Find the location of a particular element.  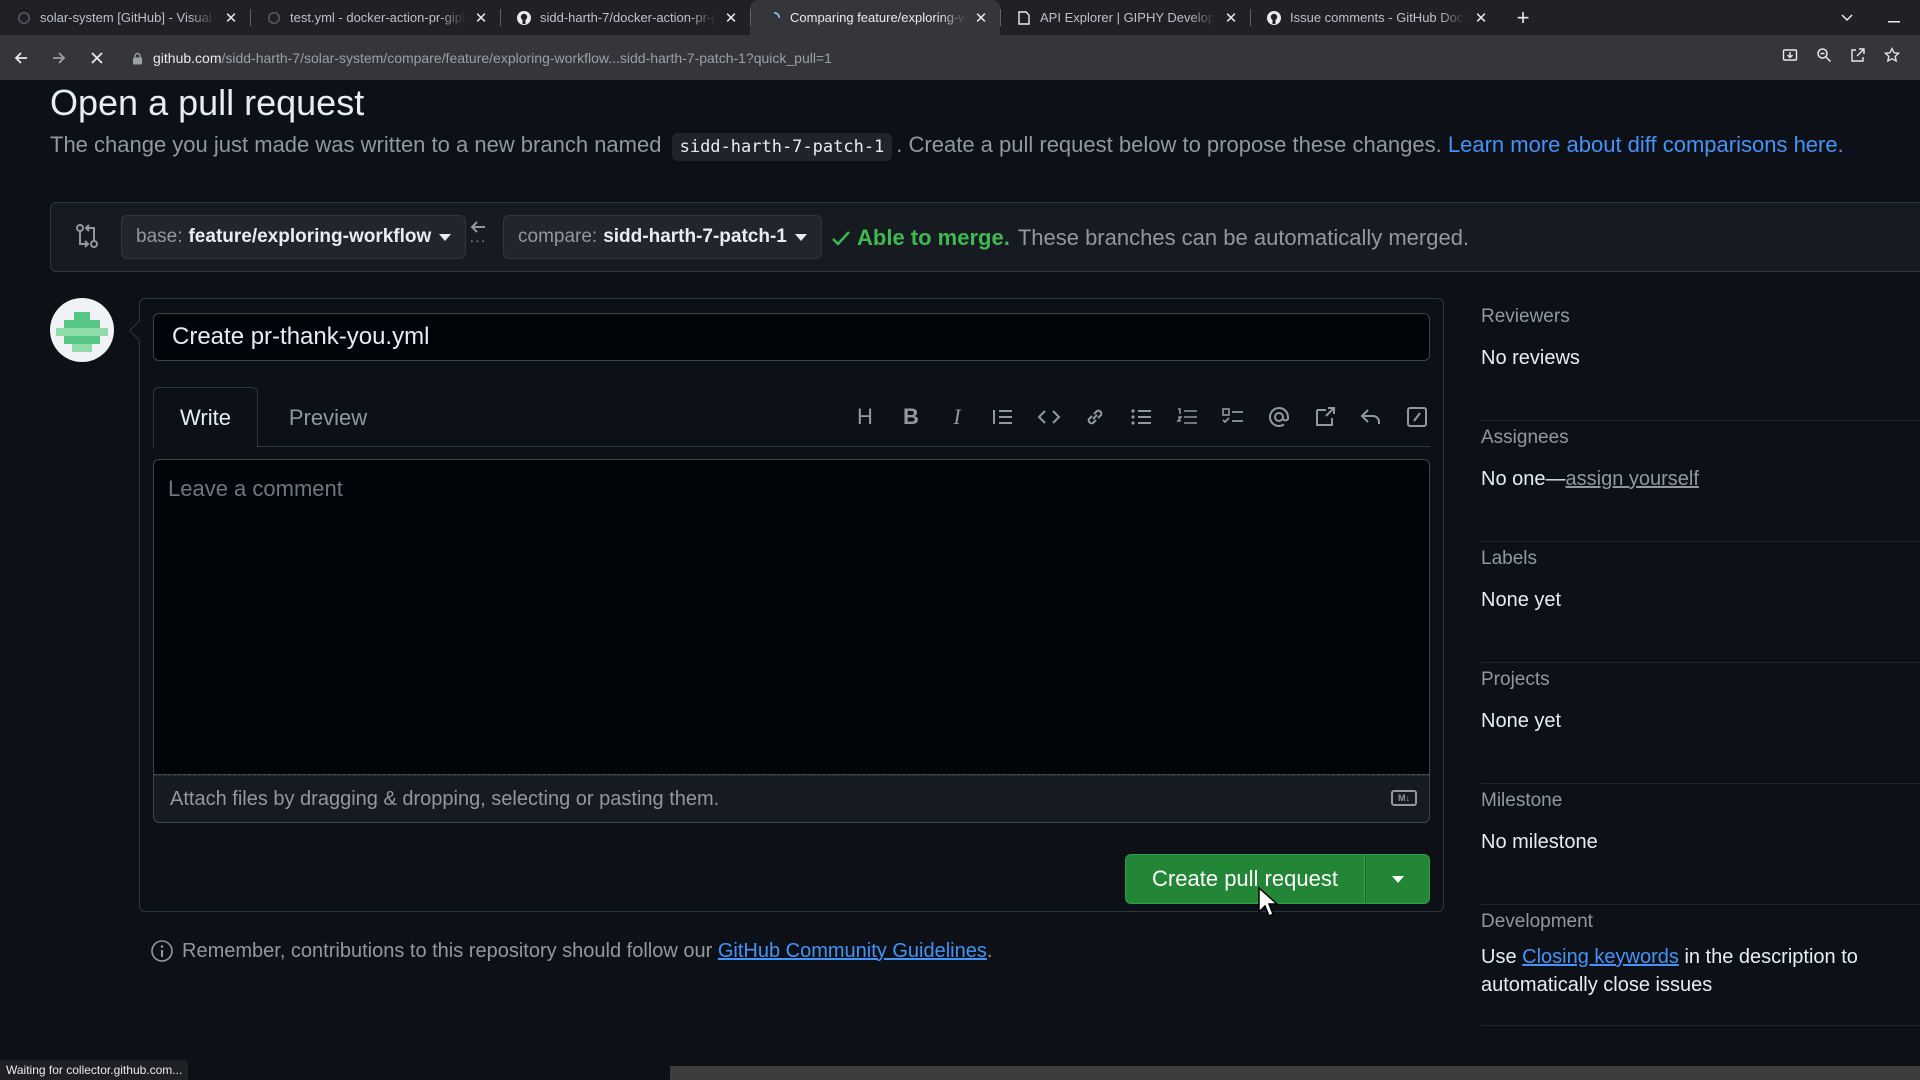

sidebar-heading: Labels is located at coordinates (1509, 558).